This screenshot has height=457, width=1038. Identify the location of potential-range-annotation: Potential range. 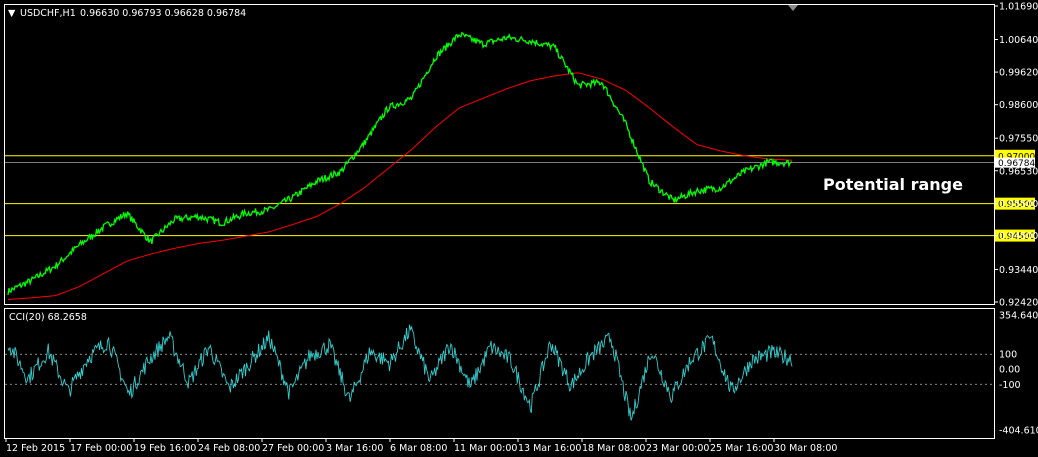
(893, 184).